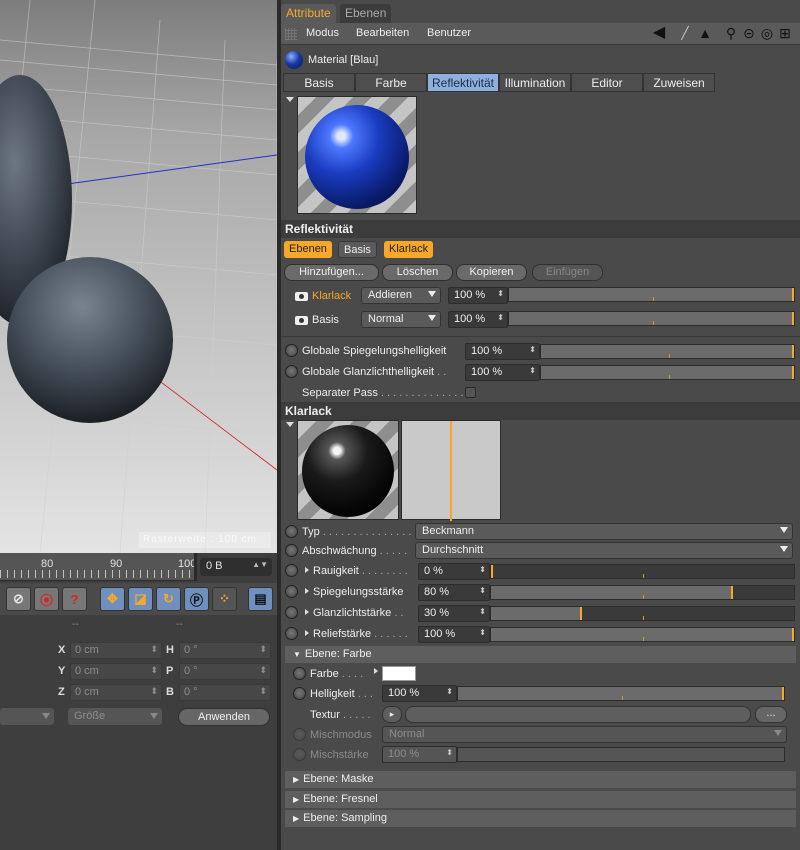  I want to click on rotation-b-field: 0 ° ⬍, so click(225, 692).